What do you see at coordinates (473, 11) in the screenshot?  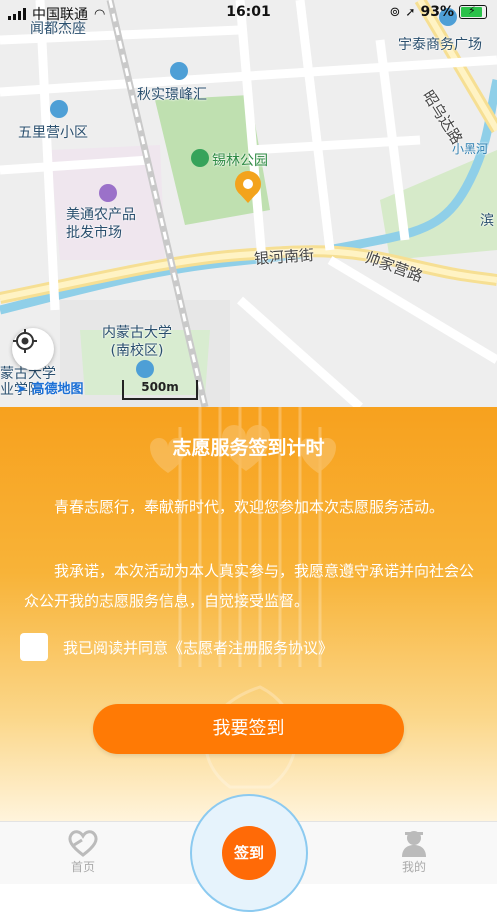 I see `battery-icon: ⚡` at bounding box center [473, 11].